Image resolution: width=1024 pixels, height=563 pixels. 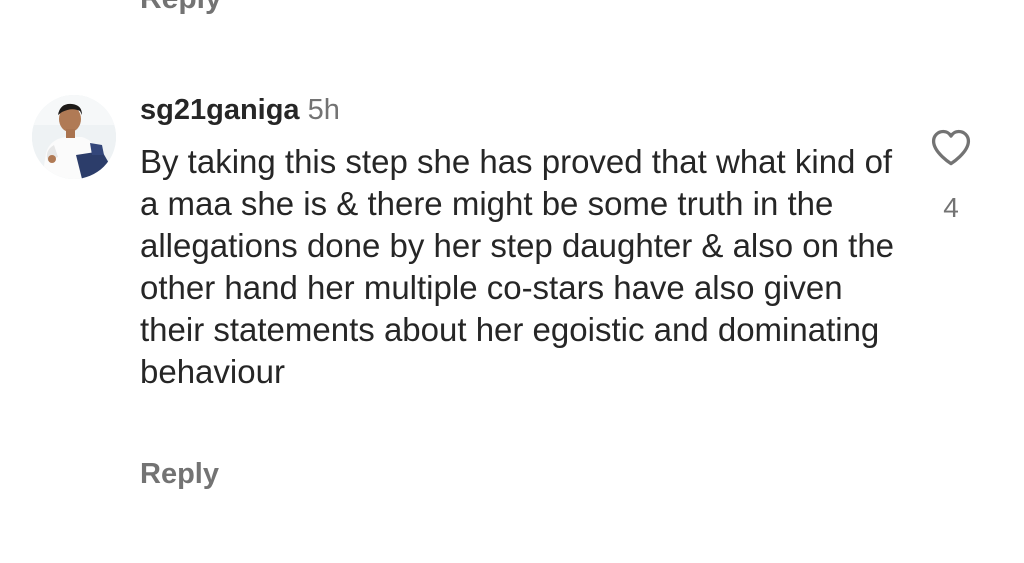 I want to click on like-count: 4, so click(x=951, y=208).